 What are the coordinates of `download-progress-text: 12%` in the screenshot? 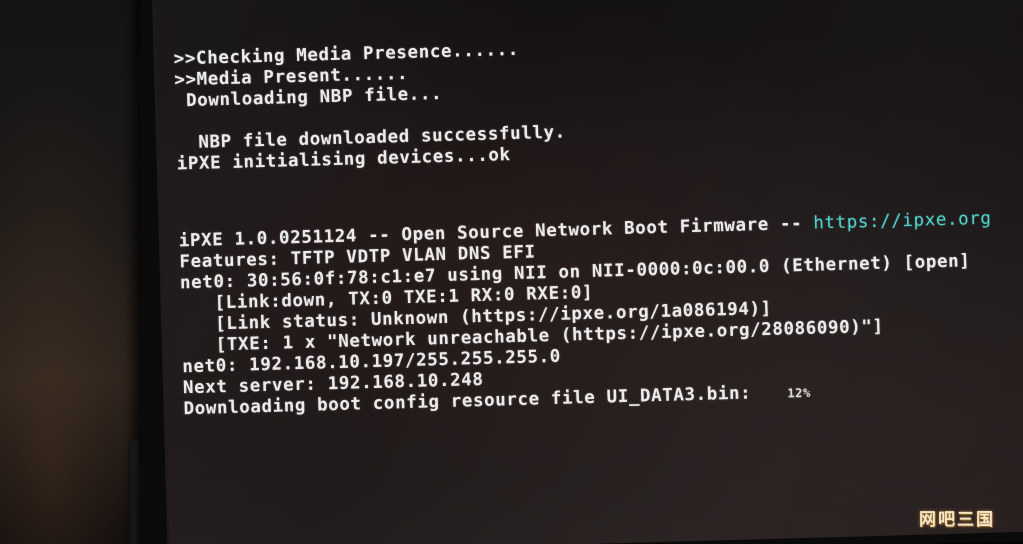 It's located at (799, 393).